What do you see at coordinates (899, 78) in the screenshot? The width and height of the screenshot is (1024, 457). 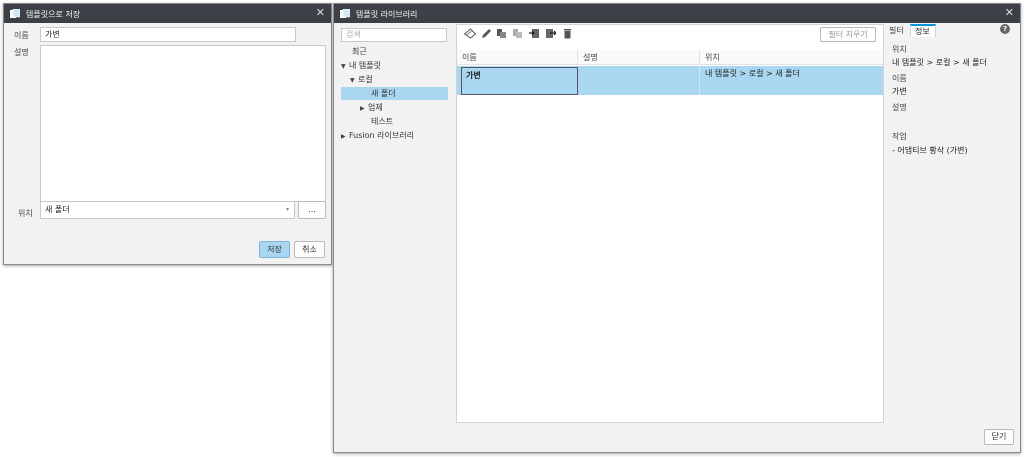 I see `info-name-label: 이름` at bounding box center [899, 78].